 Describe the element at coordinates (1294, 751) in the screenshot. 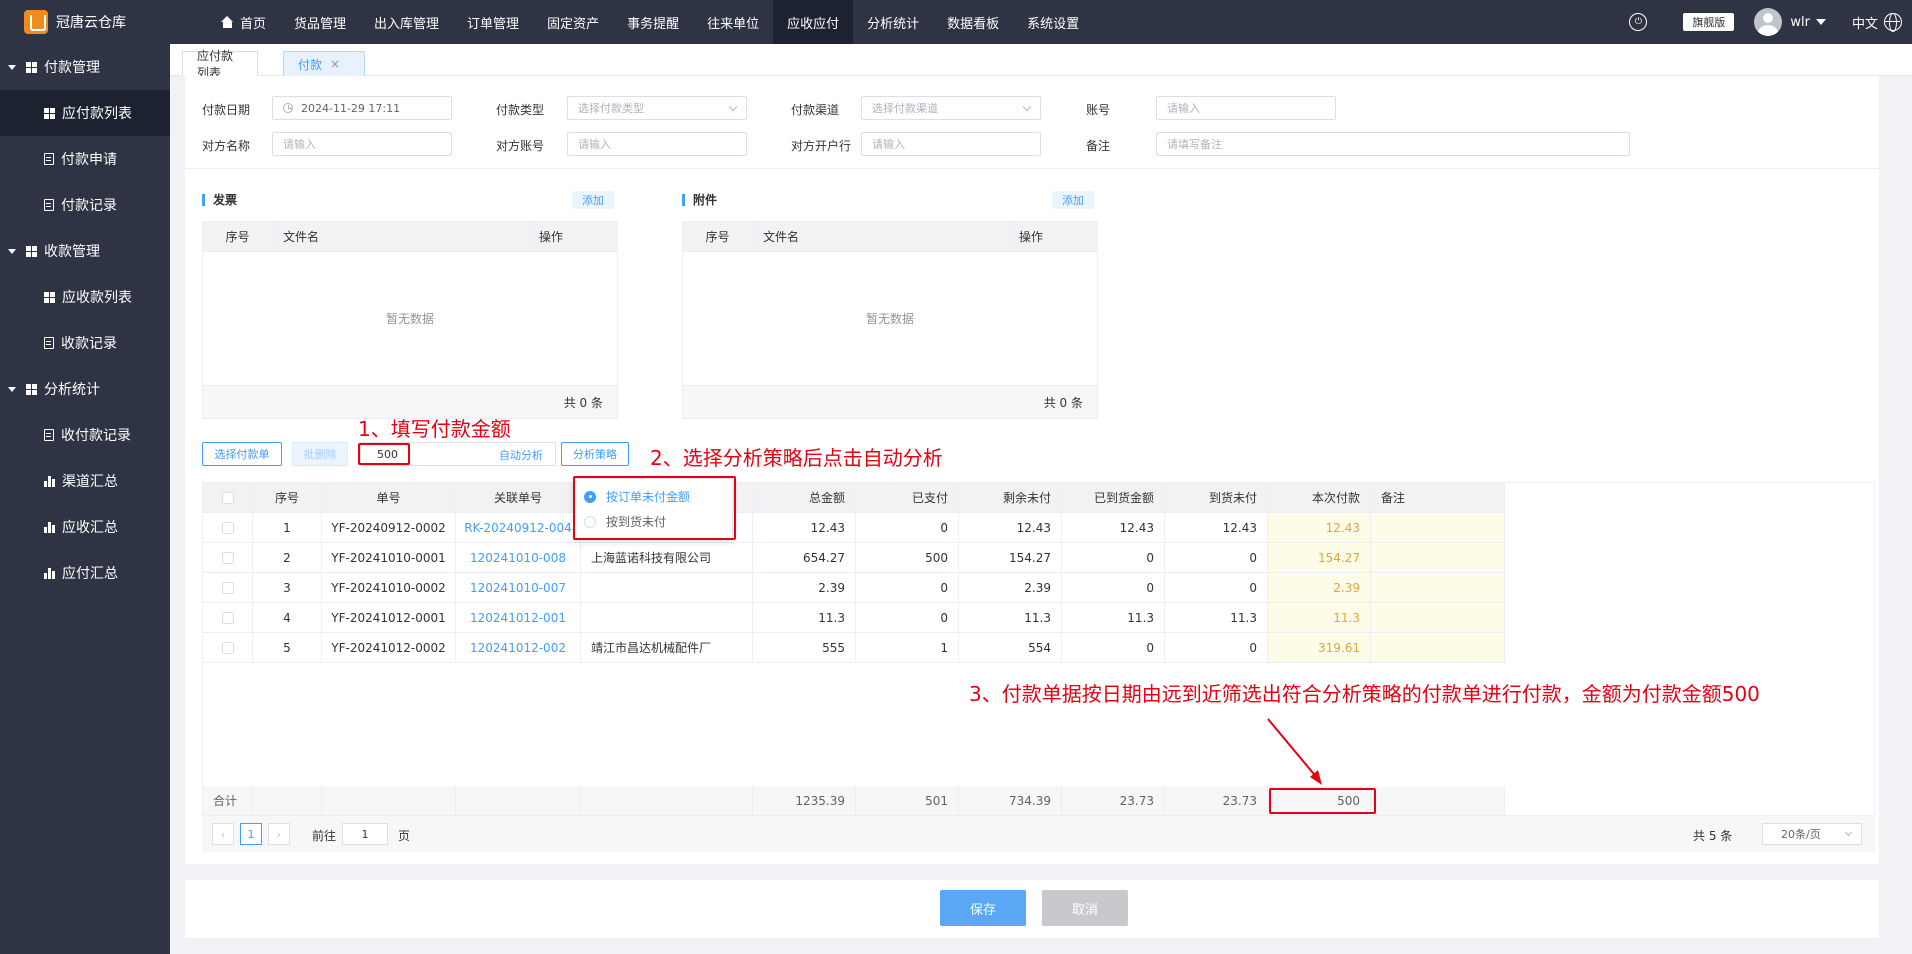

I see `annotation-arrow` at that location.